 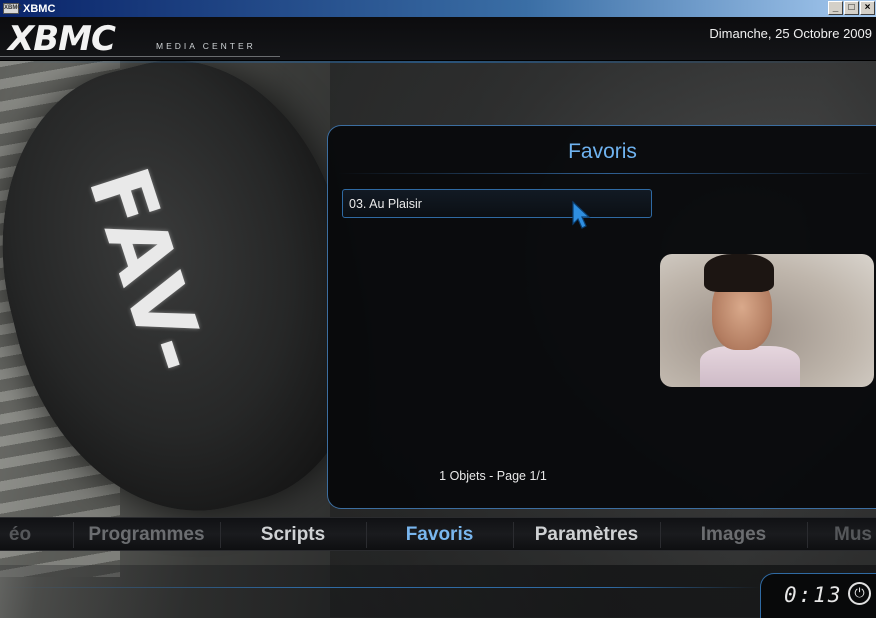 I want to click on thumbnail-shirt, so click(x=750, y=366).